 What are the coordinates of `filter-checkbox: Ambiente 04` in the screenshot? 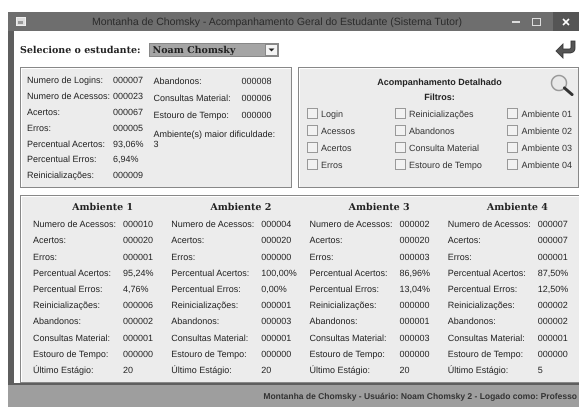 It's located at (539, 165).